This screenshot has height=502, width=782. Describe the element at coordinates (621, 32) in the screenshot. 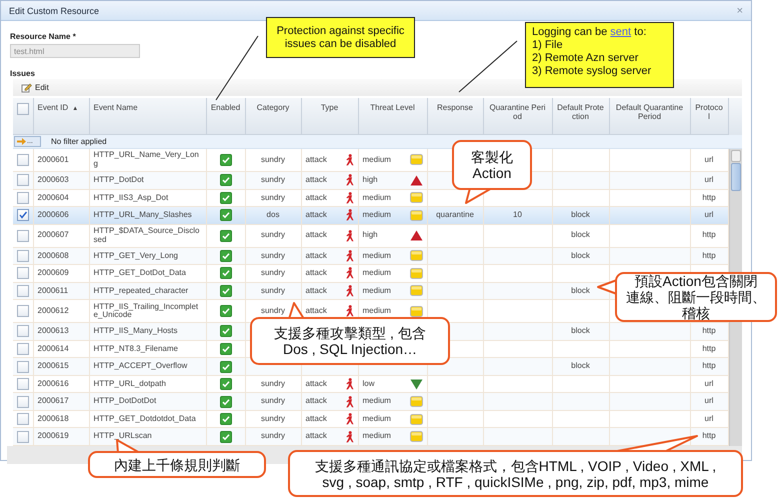

I see `link: sent` at that location.